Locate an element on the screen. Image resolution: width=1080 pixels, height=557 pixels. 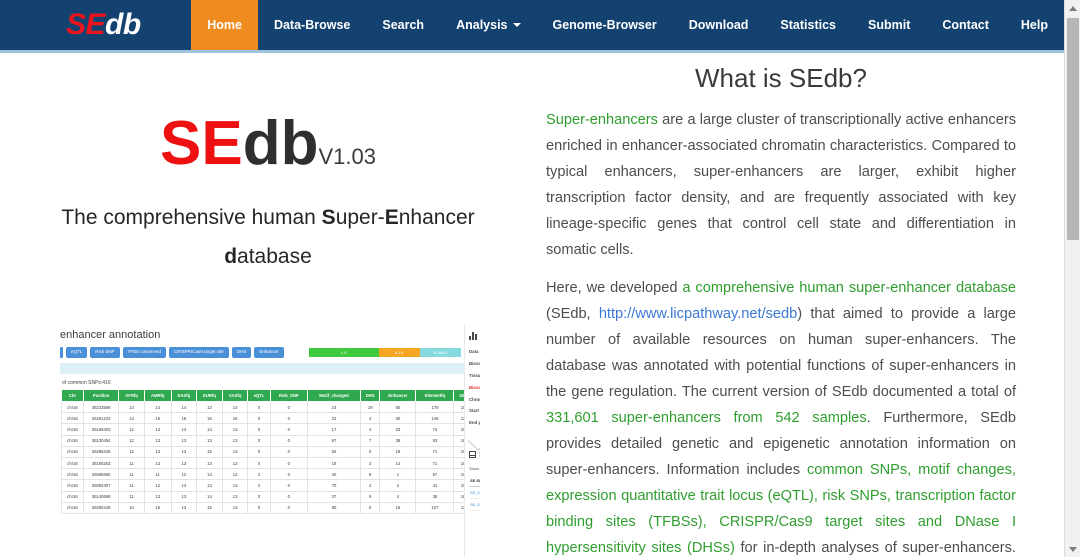
scroll-down-button is located at coordinates (1072, 549).